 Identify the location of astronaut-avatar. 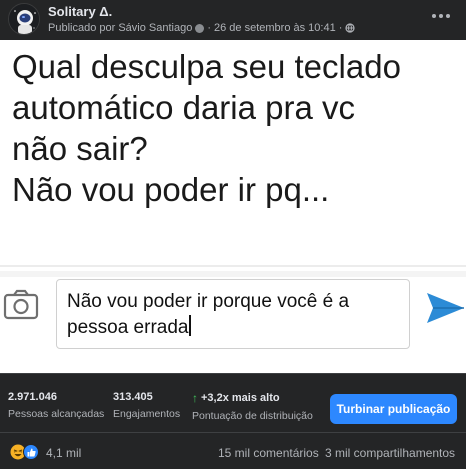
(24, 19).